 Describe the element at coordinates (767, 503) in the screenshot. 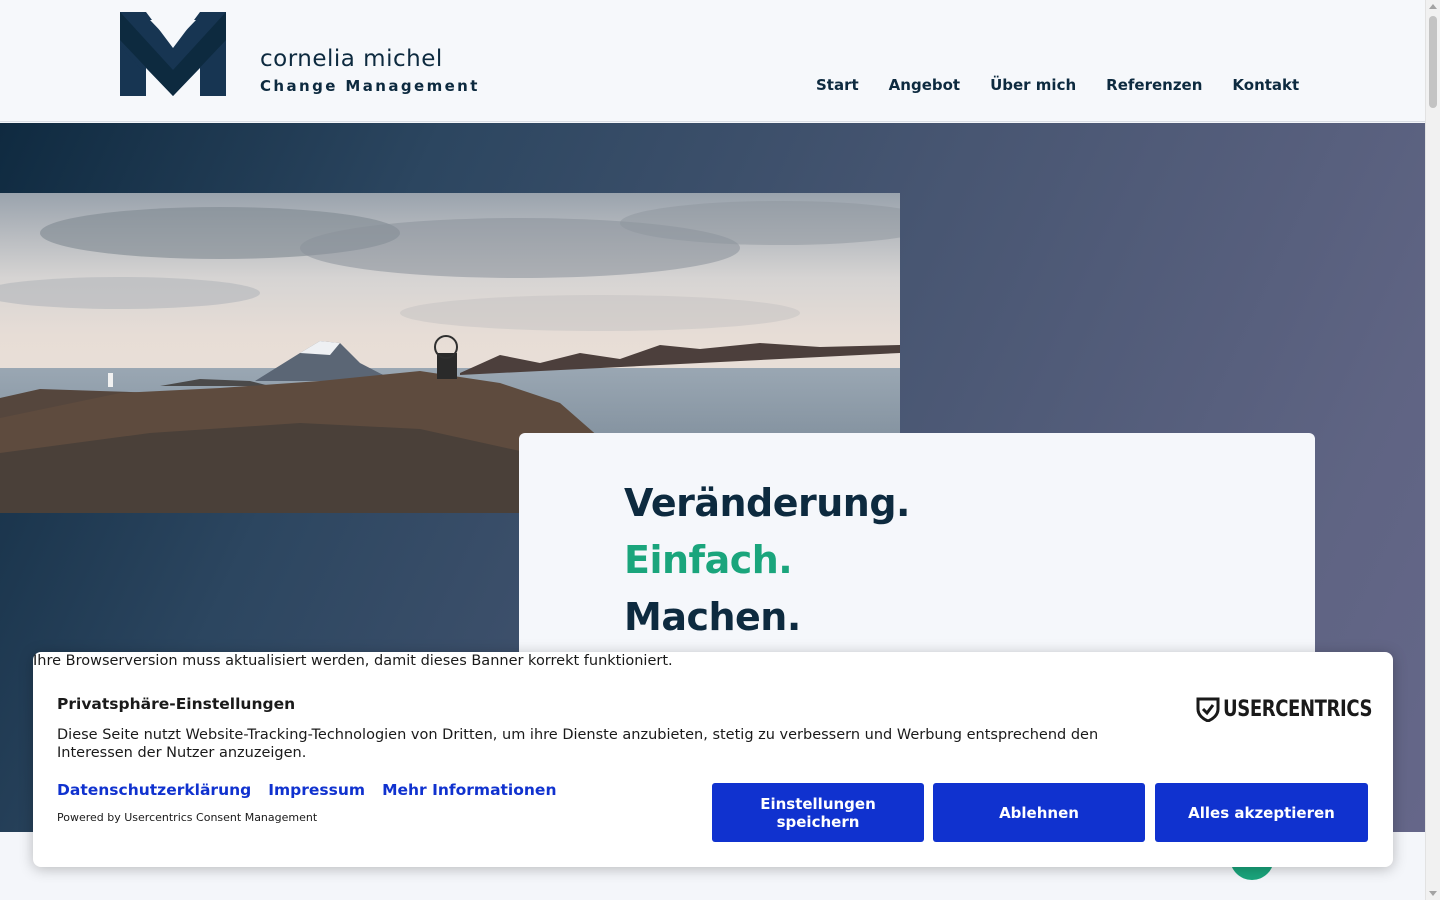

I see `slogan-line-1: Veränderung.` at that location.